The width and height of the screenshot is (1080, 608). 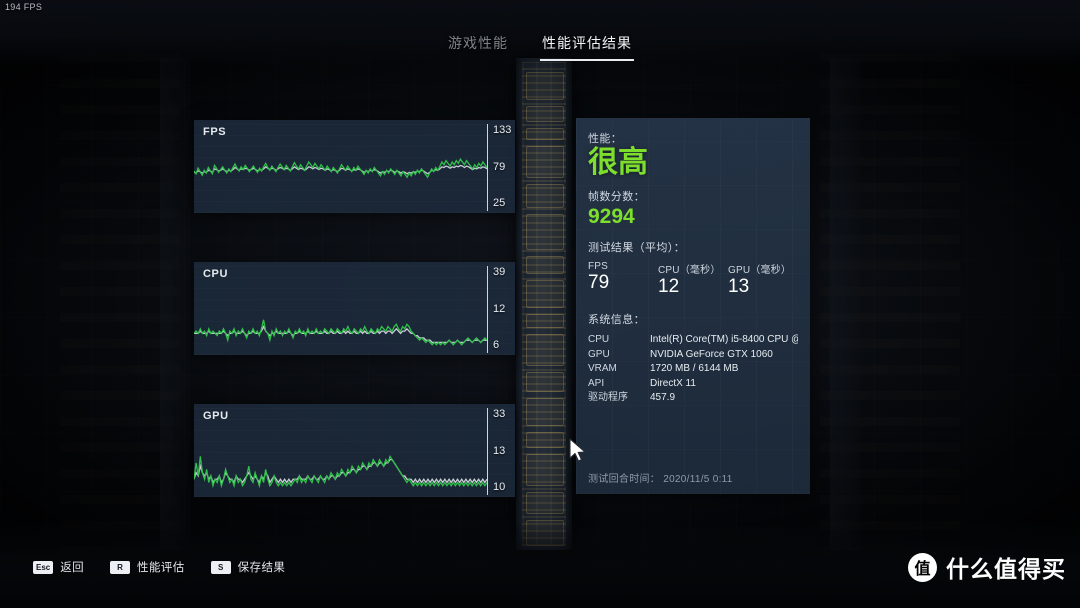 I want to click on key-hint-label-benchmark: 性能评估, so click(x=161, y=568).